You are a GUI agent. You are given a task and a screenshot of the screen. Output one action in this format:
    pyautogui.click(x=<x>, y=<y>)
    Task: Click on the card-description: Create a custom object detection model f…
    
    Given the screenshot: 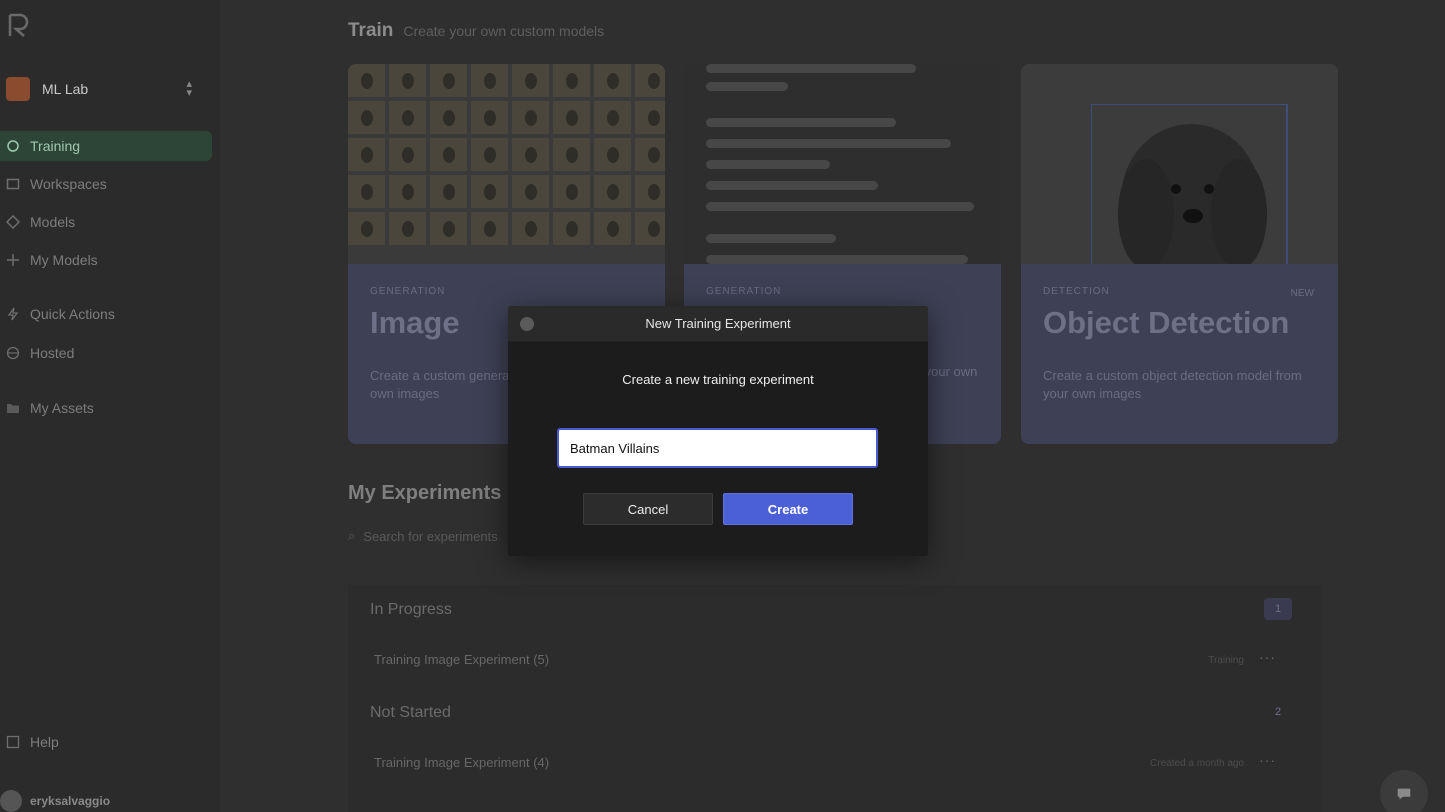 What is the action you would take?
    pyautogui.click(x=1172, y=384)
    